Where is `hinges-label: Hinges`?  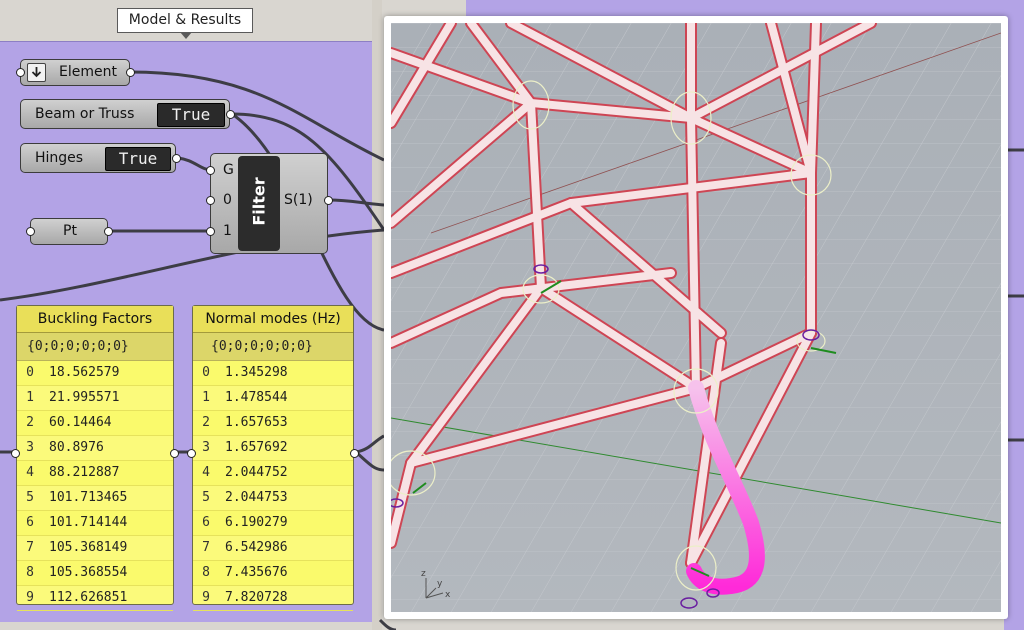 hinges-label: Hinges is located at coordinates (59, 158).